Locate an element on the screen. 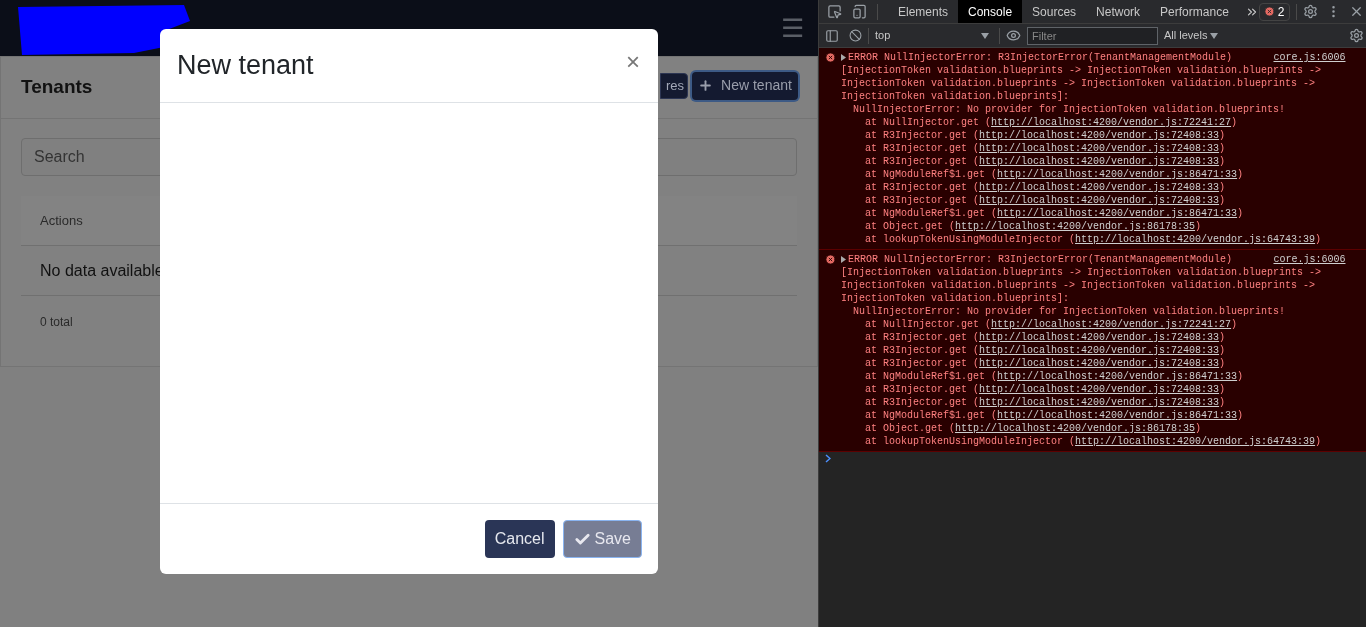 The image size is (1366, 627). new-tenant-button: New tenant is located at coordinates (745, 85).